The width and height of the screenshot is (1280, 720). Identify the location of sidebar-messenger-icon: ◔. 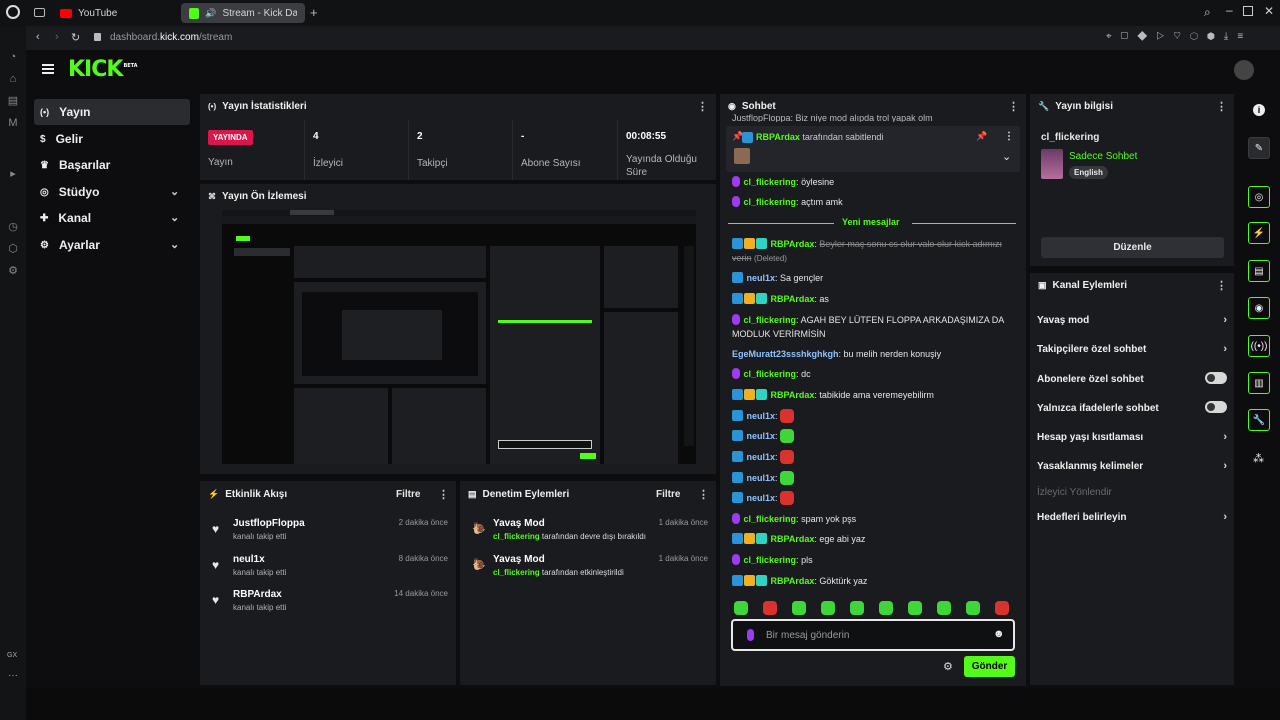
(13, 57).